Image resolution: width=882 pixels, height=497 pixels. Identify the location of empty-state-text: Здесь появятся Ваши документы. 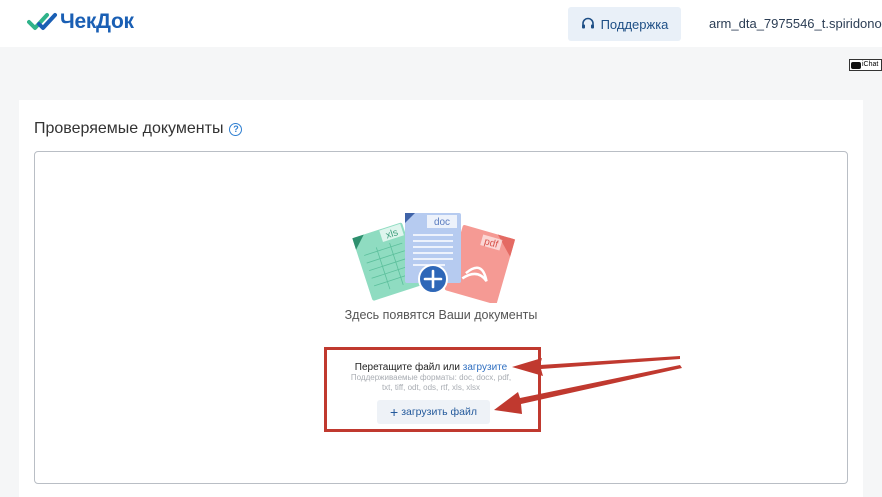
(441, 315).